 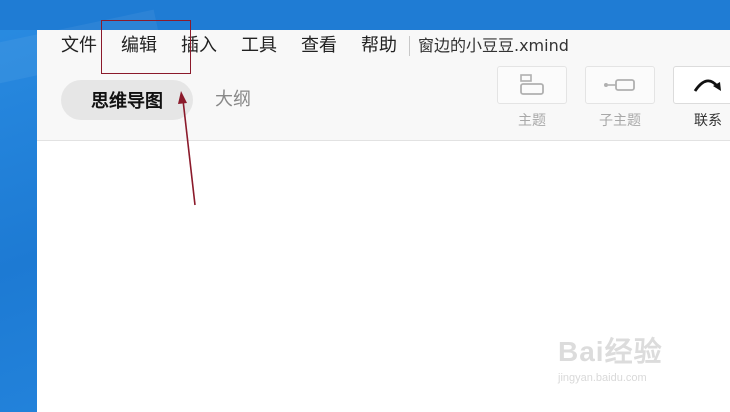 I want to click on document-title: 窗边的小豆豆.xmind, so click(x=493, y=45).